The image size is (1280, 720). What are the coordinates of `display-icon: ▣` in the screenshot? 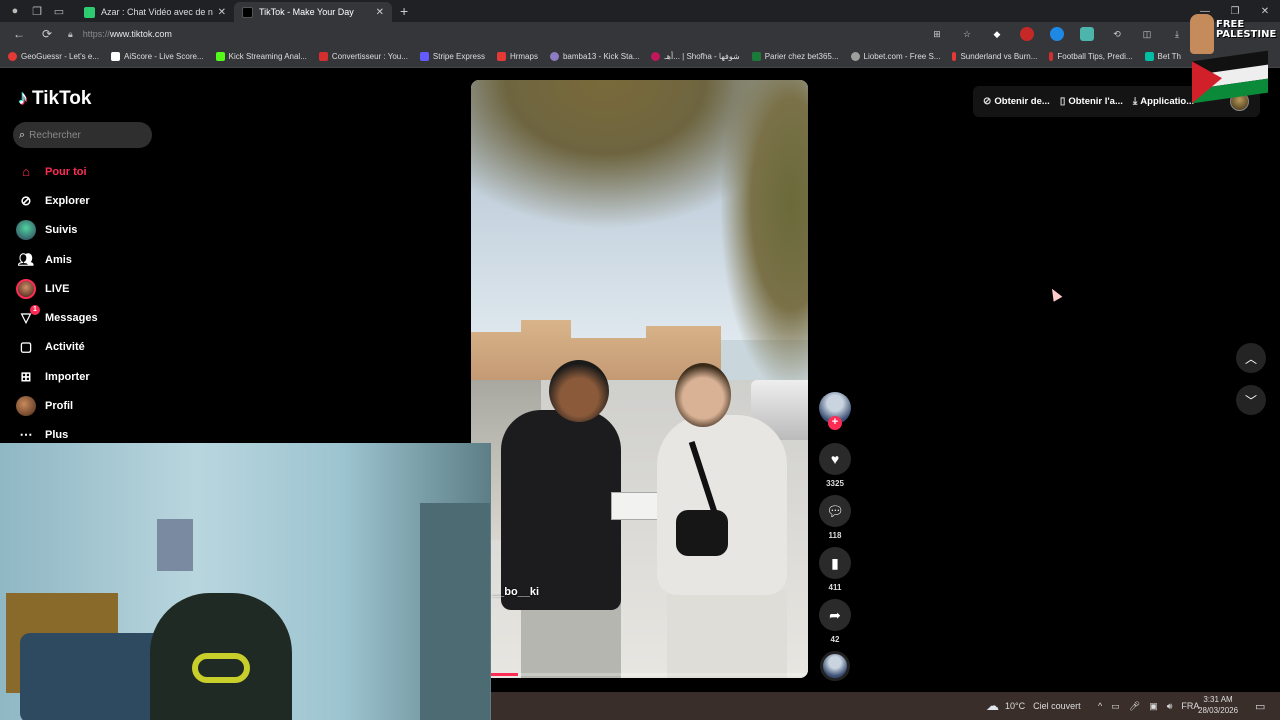 It's located at (1153, 706).